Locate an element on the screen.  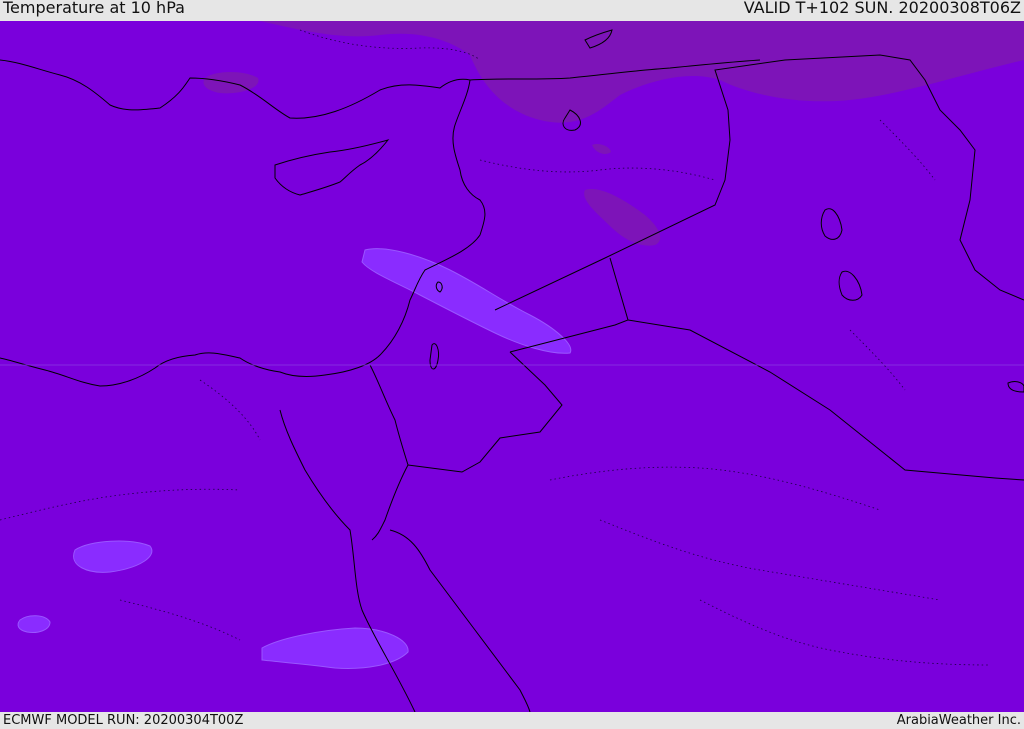
model-run-label: ECMWF MODEL RUN: 20200304T00Z is located at coordinates (123, 720).